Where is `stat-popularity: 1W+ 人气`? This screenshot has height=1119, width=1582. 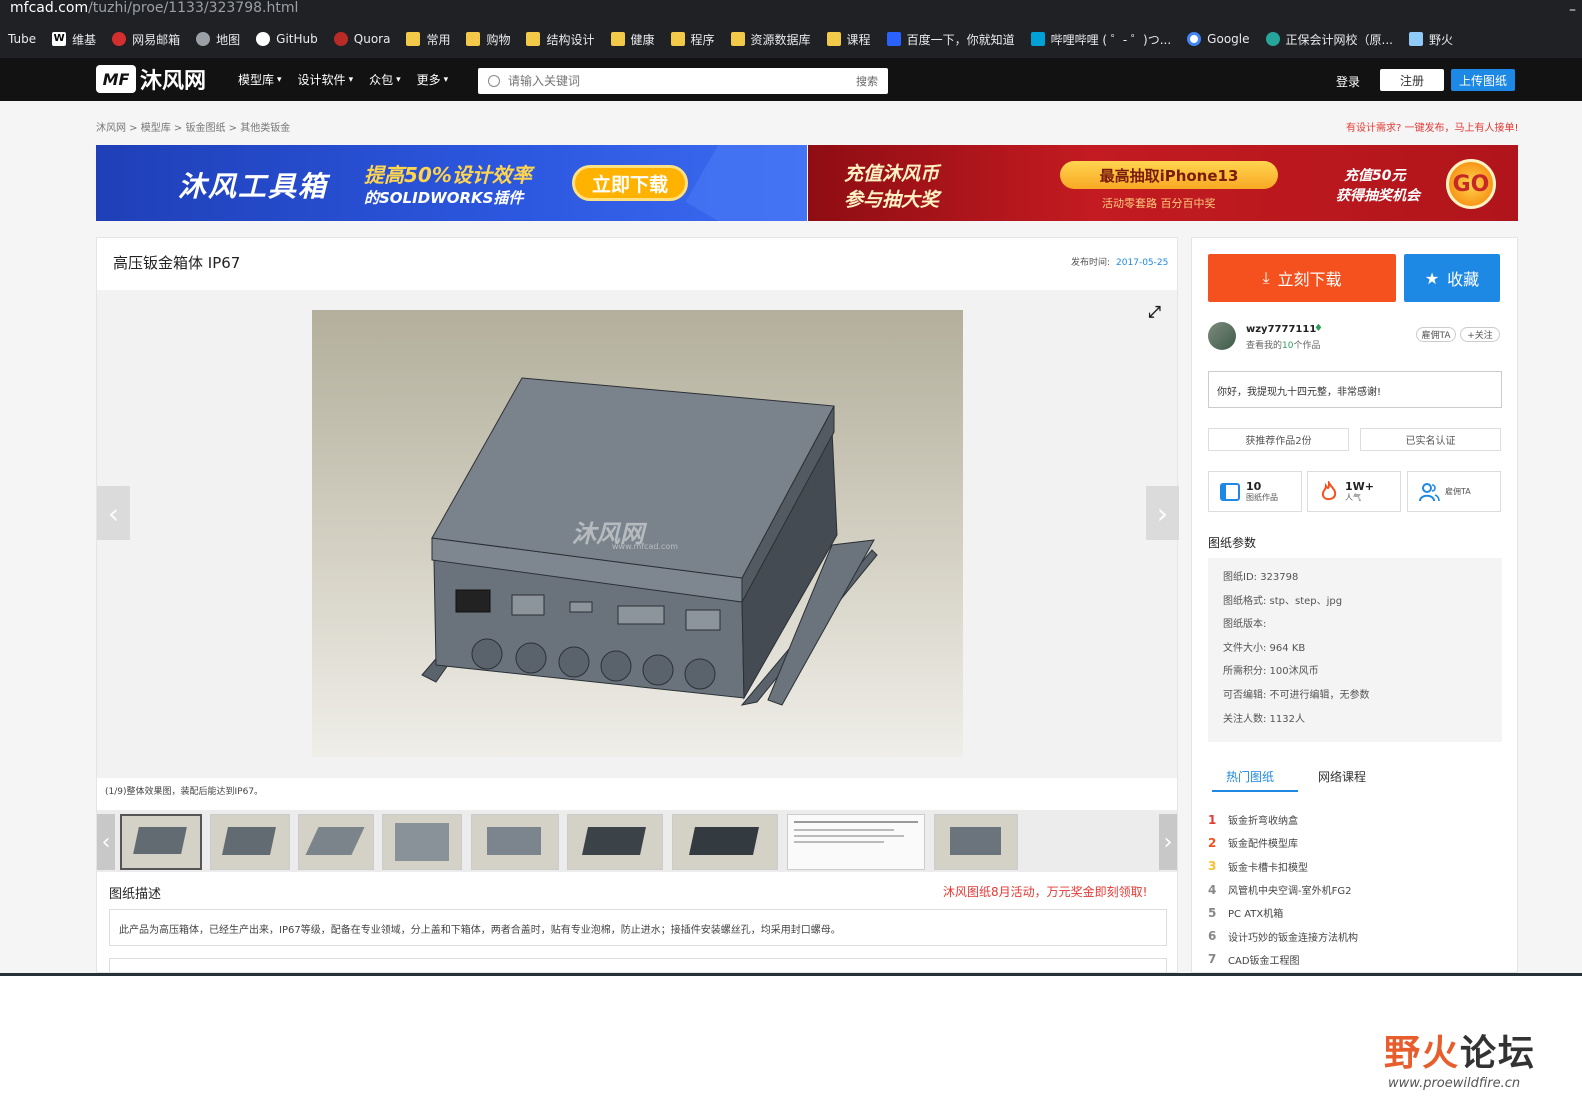 stat-popularity: 1W+ 人气 is located at coordinates (1354, 491).